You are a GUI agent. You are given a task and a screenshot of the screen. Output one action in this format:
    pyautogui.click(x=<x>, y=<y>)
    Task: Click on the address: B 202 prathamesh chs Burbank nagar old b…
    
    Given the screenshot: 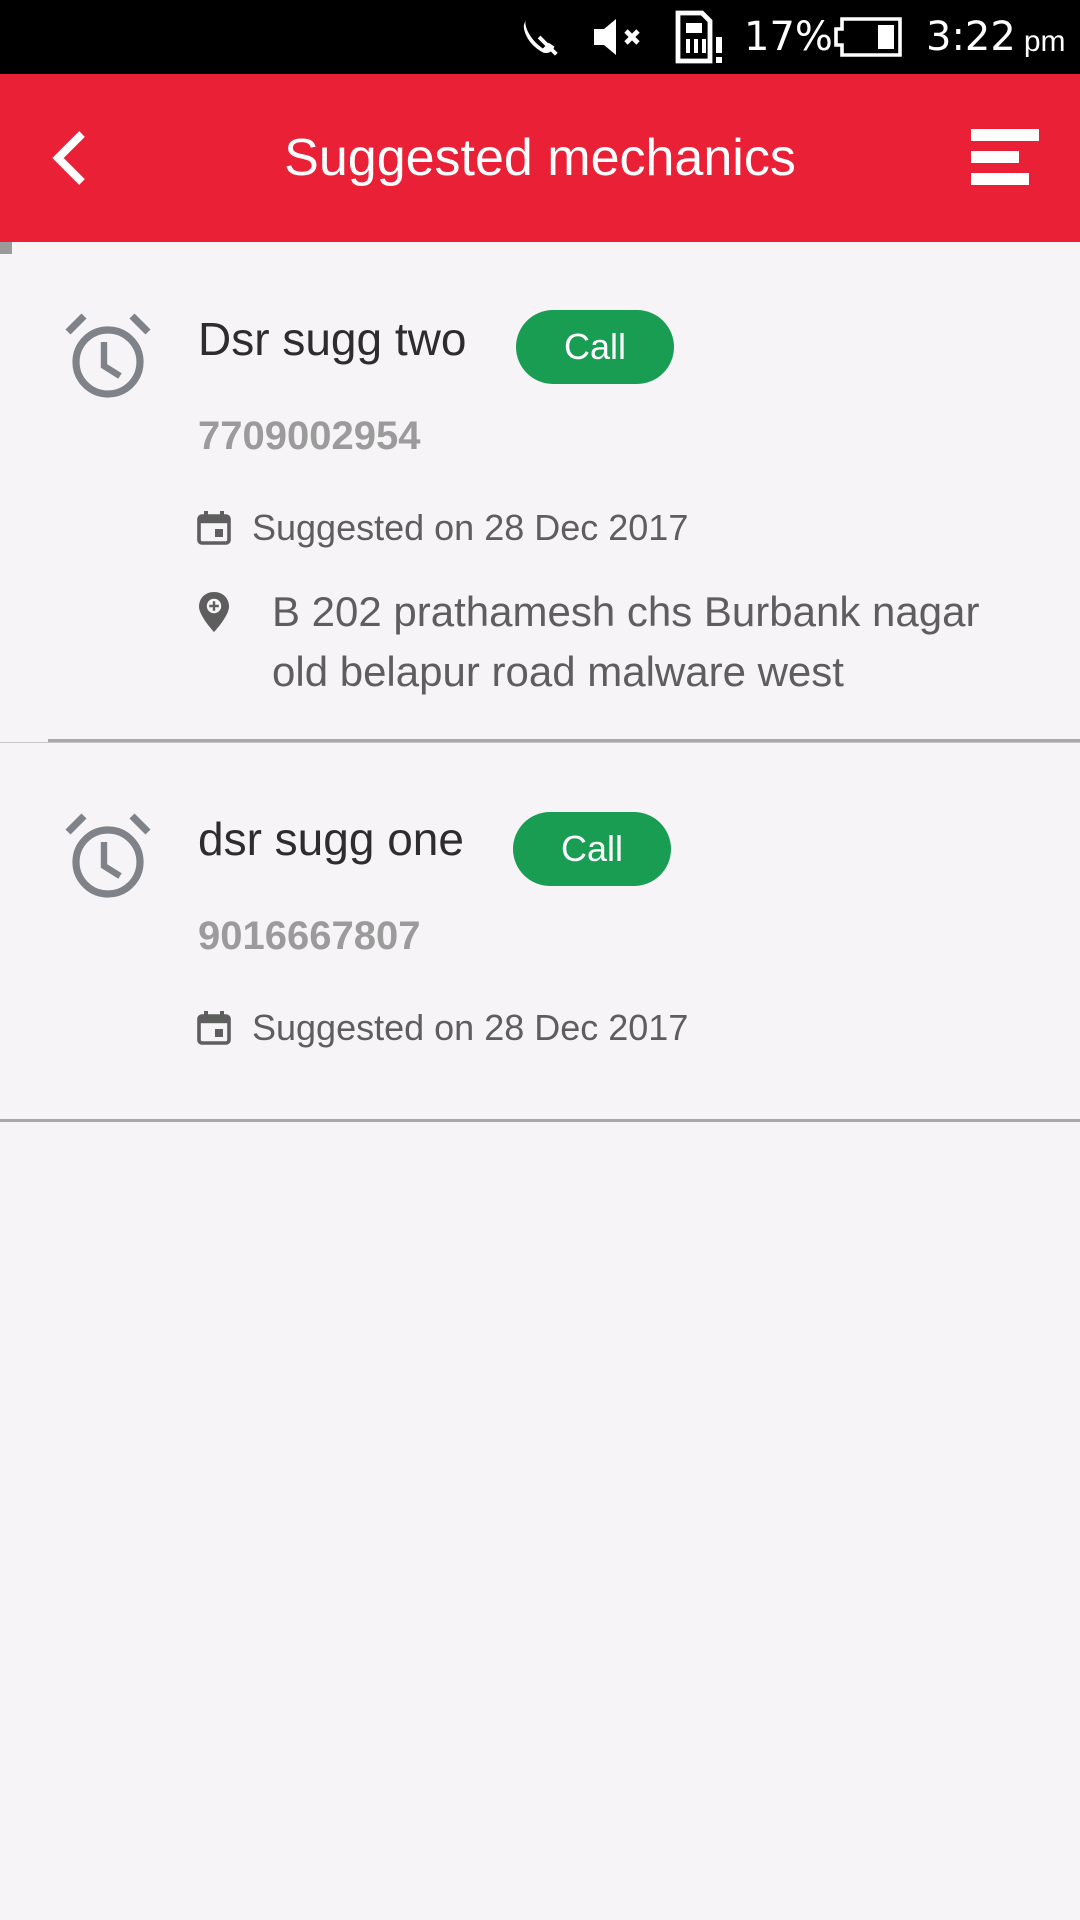 What is the action you would take?
    pyautogui.click(x=654, y=642)
    